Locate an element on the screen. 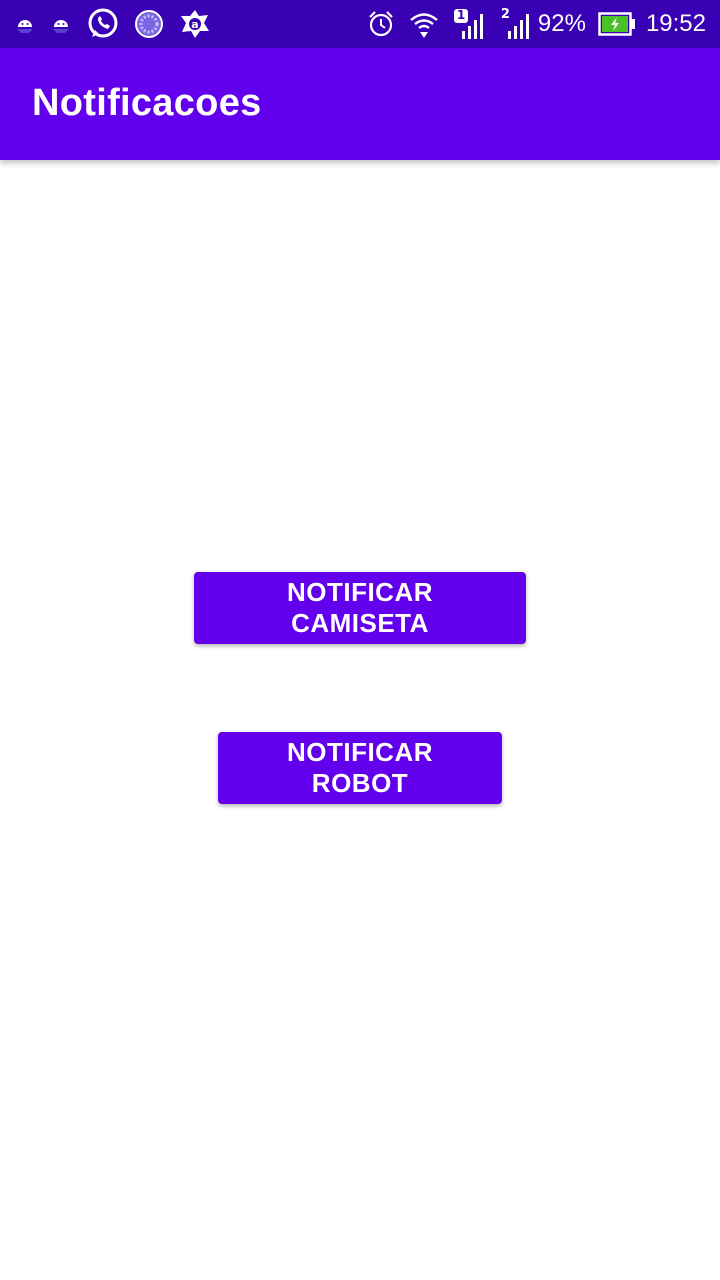 The height and width of the screenshot is (1280, 720). signal-sim2-icon: 2 is located at coordinates (515, 24).